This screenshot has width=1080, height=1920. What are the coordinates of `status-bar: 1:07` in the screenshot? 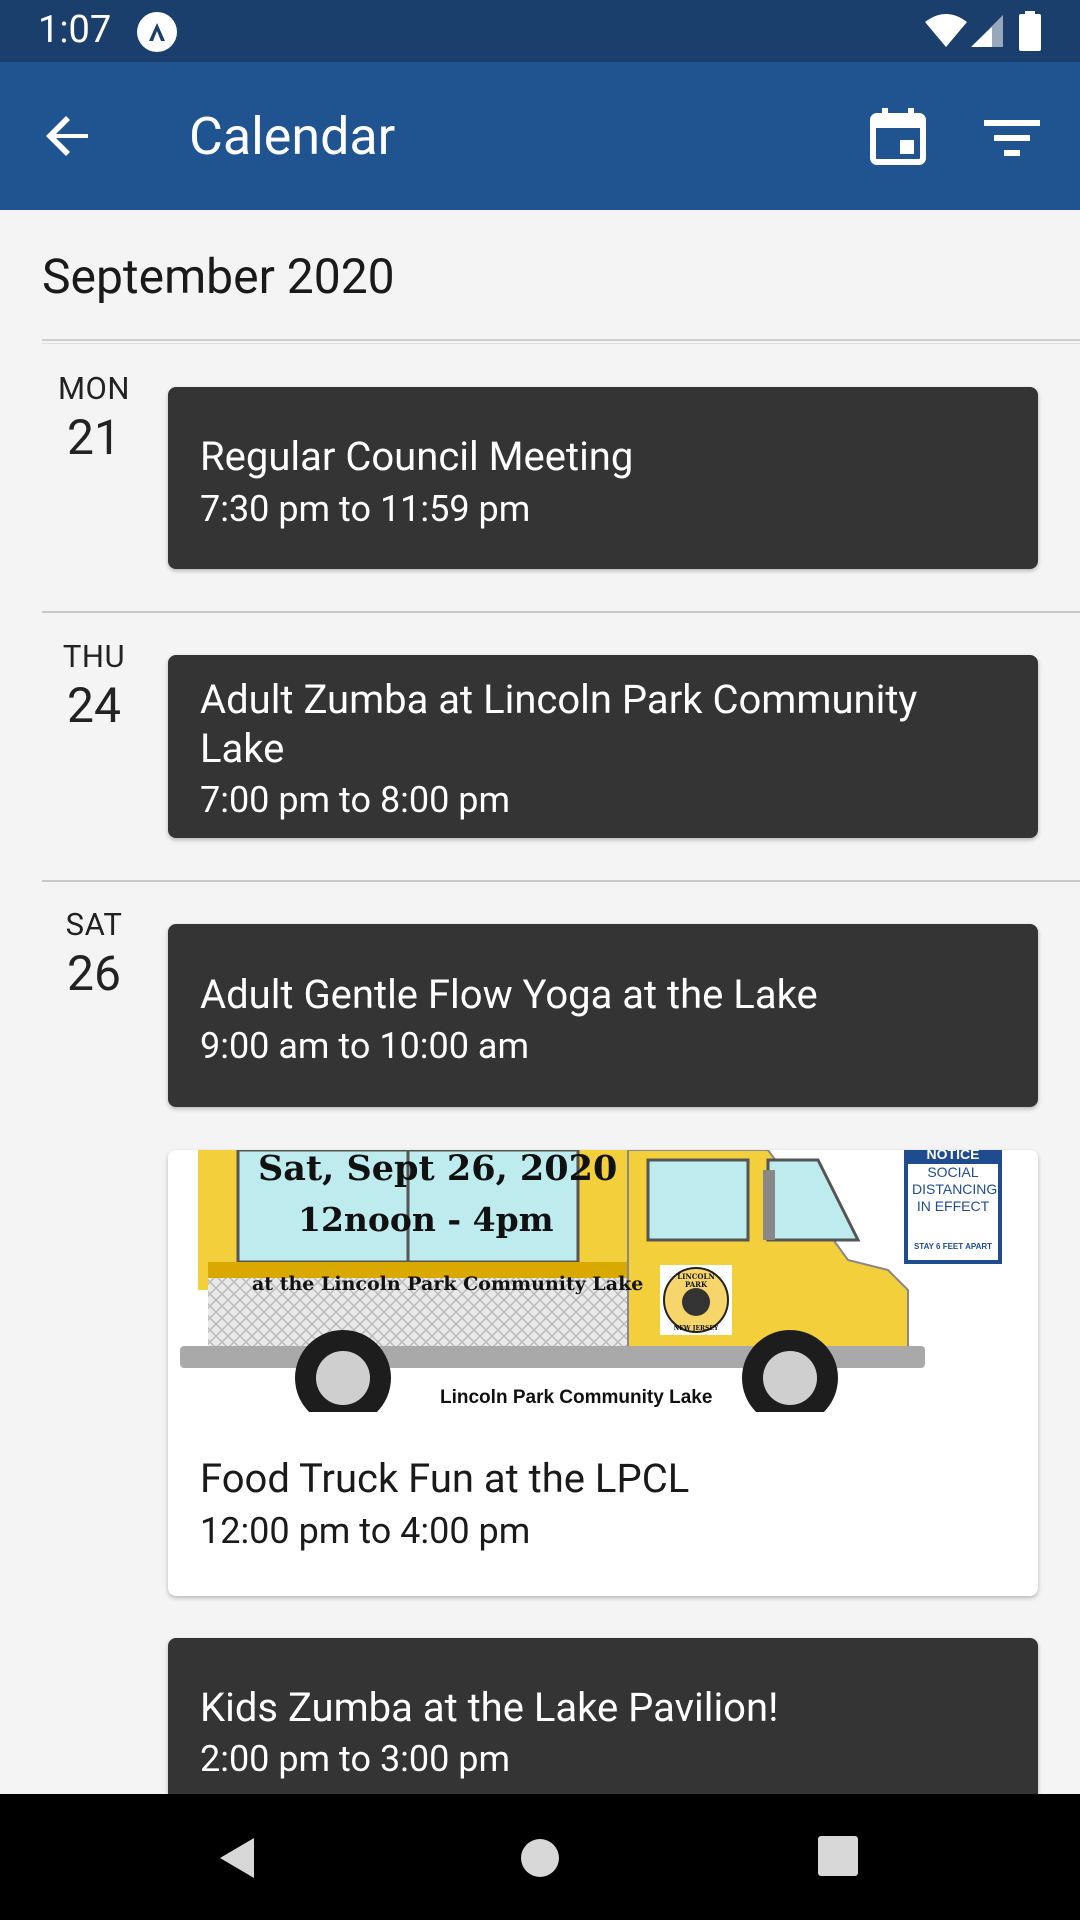 It's located at (540, 31).